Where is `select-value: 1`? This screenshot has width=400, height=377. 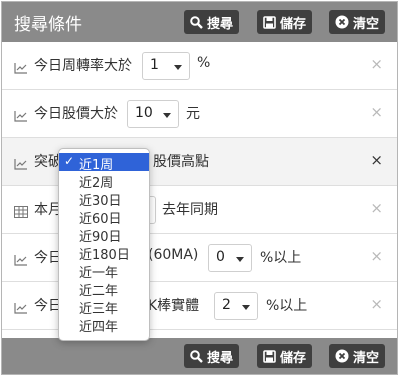
select-value: 1 is located at coordinates (154, 65).